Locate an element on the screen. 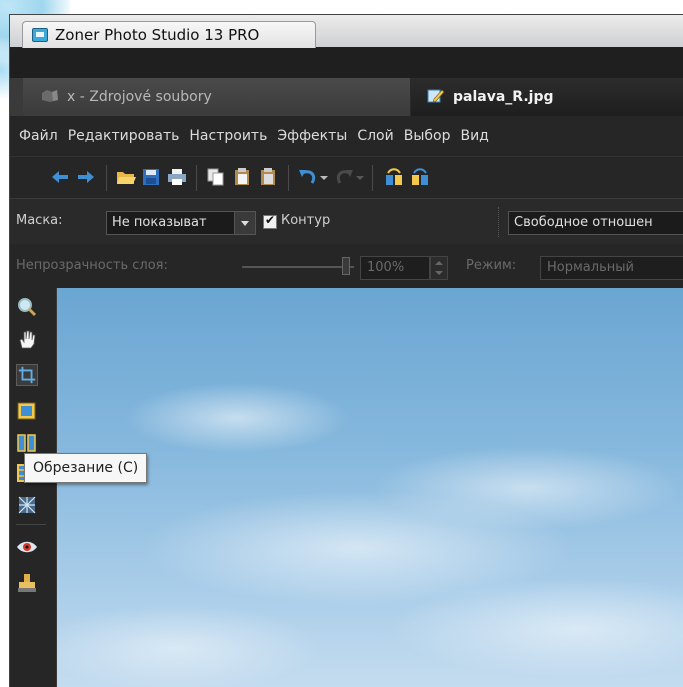  crop-tooltip: Обрезание (C) is located at coordinates (86, 468).